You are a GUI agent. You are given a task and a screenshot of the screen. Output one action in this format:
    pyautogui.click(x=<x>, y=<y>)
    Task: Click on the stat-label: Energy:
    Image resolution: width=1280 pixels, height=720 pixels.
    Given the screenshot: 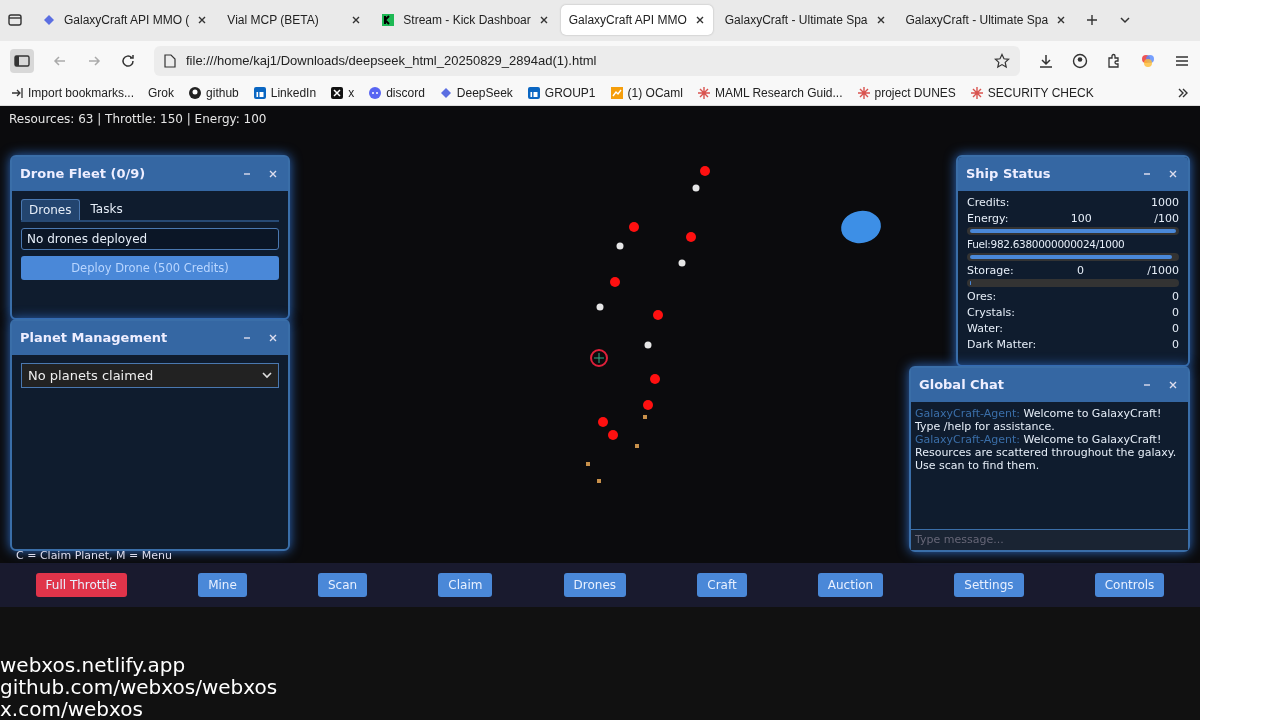 What is the action you would take?
    pyautogui.click(x=988, y=218)
    